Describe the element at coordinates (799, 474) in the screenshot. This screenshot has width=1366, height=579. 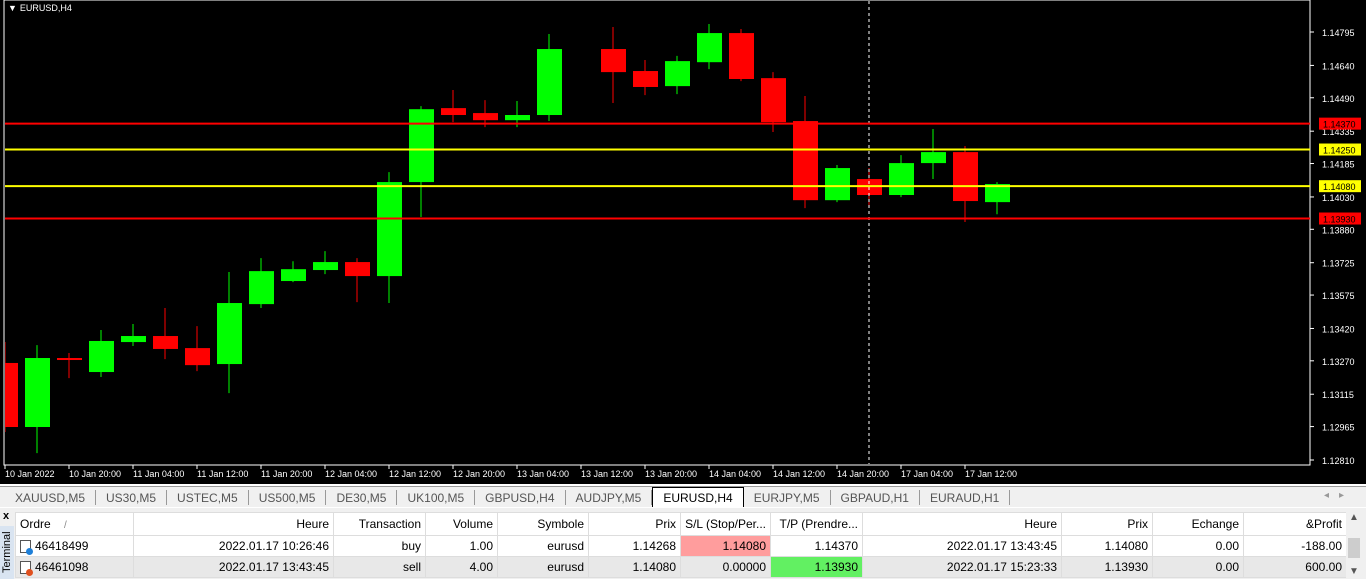
I see `x-tick-label: 14 Jan 12:00` at that location.